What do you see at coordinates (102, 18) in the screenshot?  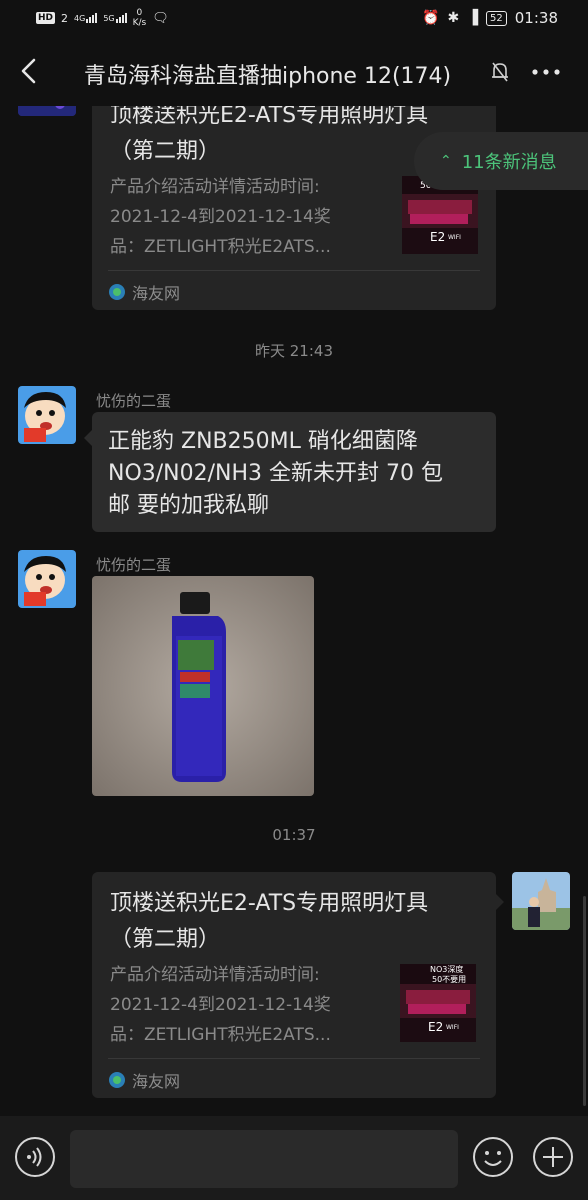 I see `status-left: HD 2 4G 5G 0 K/s 🗨` at bounding box center [102, 18].